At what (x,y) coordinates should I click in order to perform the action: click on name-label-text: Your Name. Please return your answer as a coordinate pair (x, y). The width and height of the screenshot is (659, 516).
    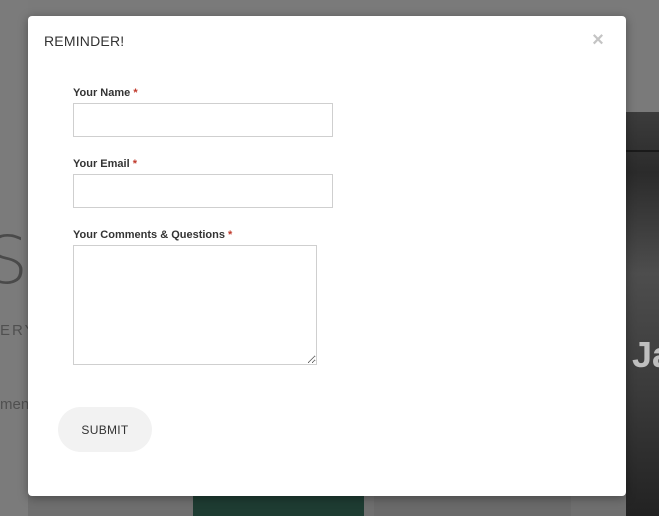
    Looking at the image, I should click on (102, 93).